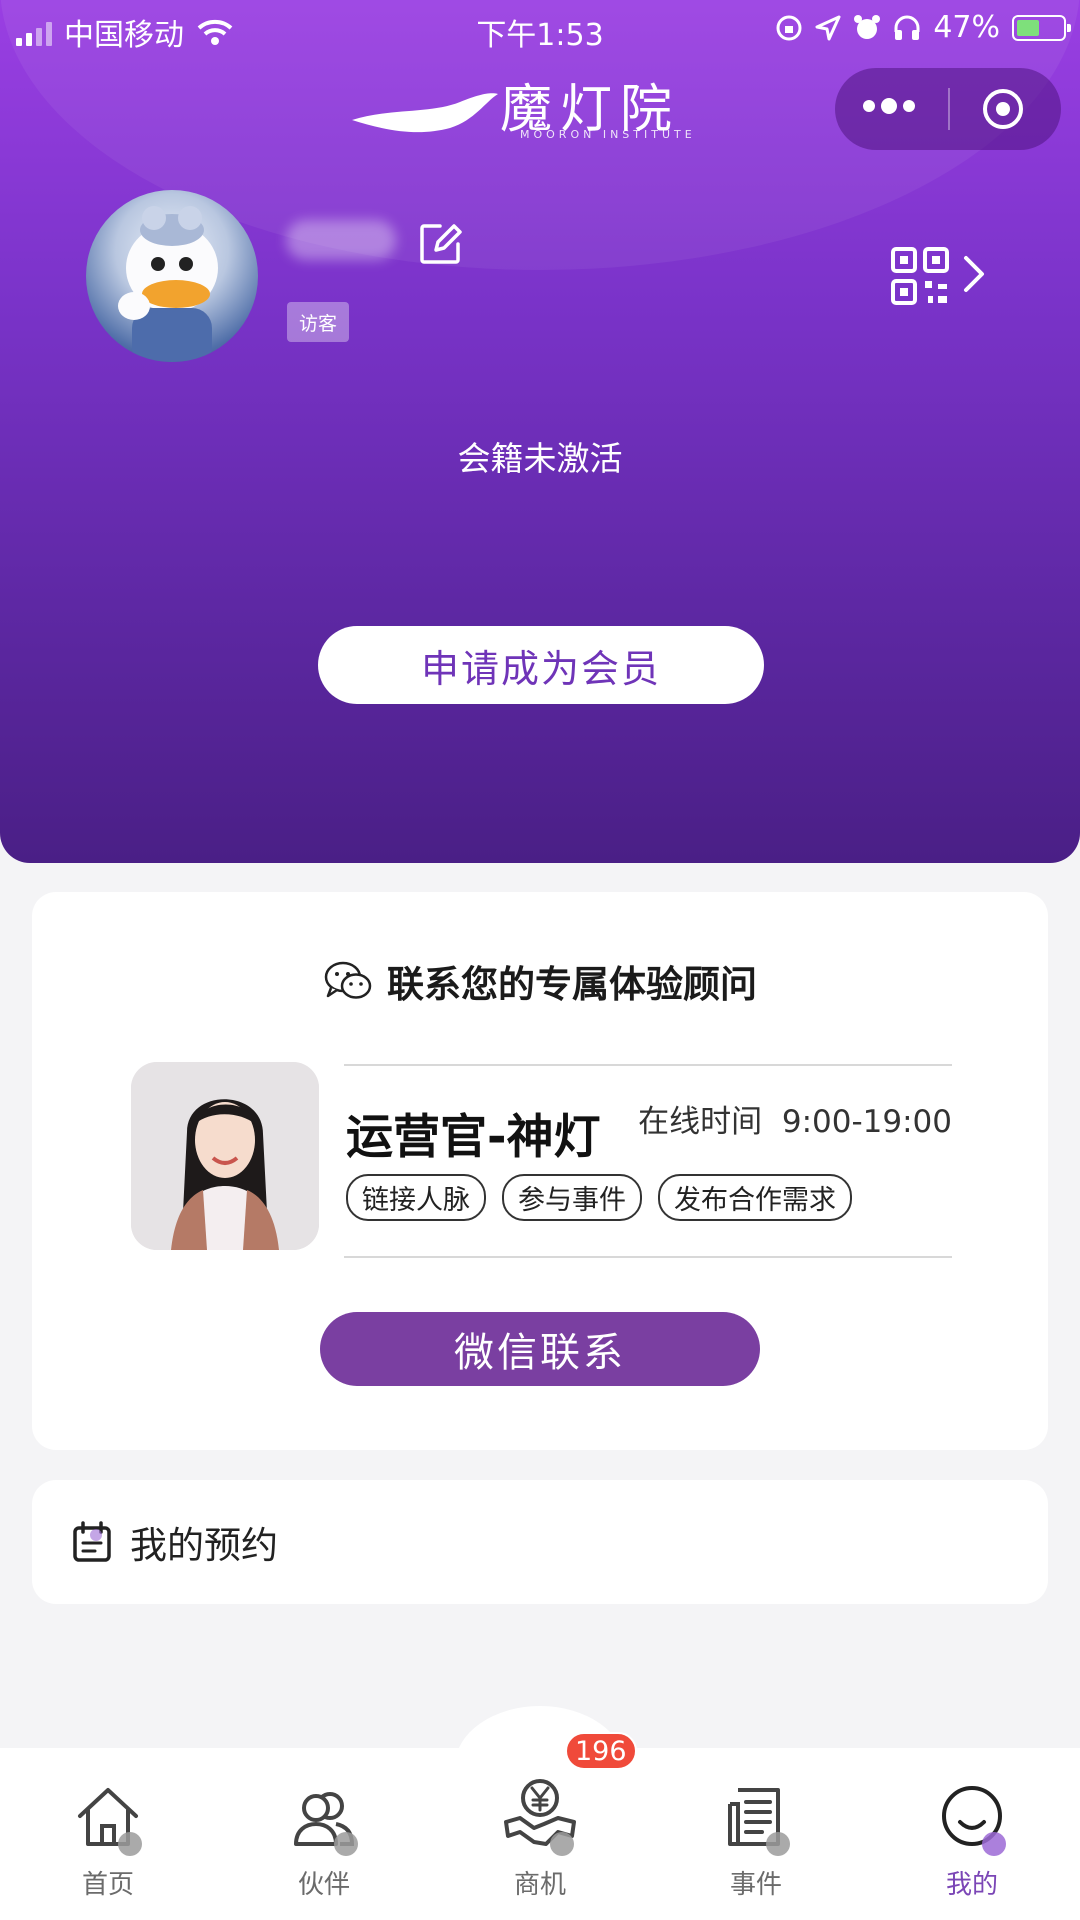 Image resolution: width=1080 pixels, height=1920 pixels. Describe the element at coordinates (425, 113) in the screenshot. I see `lamp-logo-icon` at that location.